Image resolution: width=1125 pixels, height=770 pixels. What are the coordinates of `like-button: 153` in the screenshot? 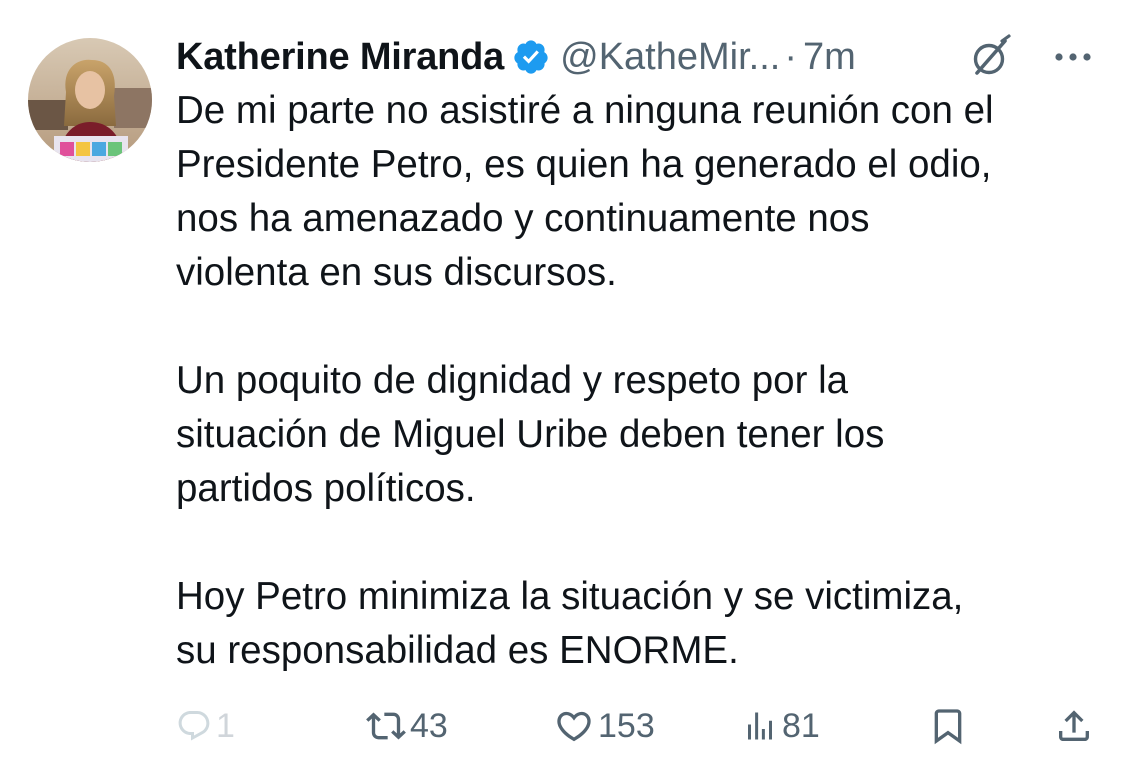 It's located at (604, 726).